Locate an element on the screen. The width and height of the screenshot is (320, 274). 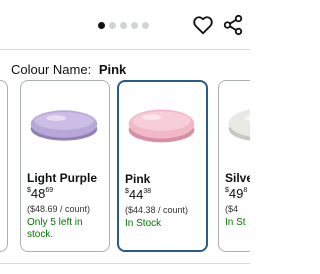
swatch-name: Silve is located at coordinates (237, 178).